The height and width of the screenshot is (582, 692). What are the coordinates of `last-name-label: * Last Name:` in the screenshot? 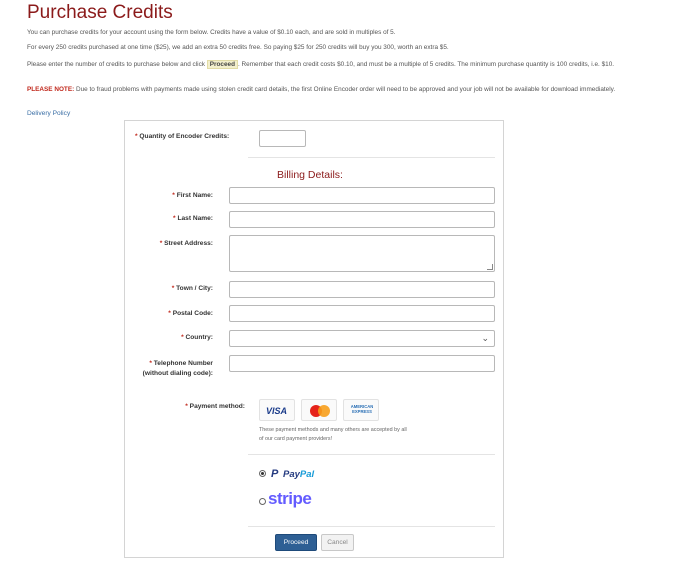 It's located at (174, 218).